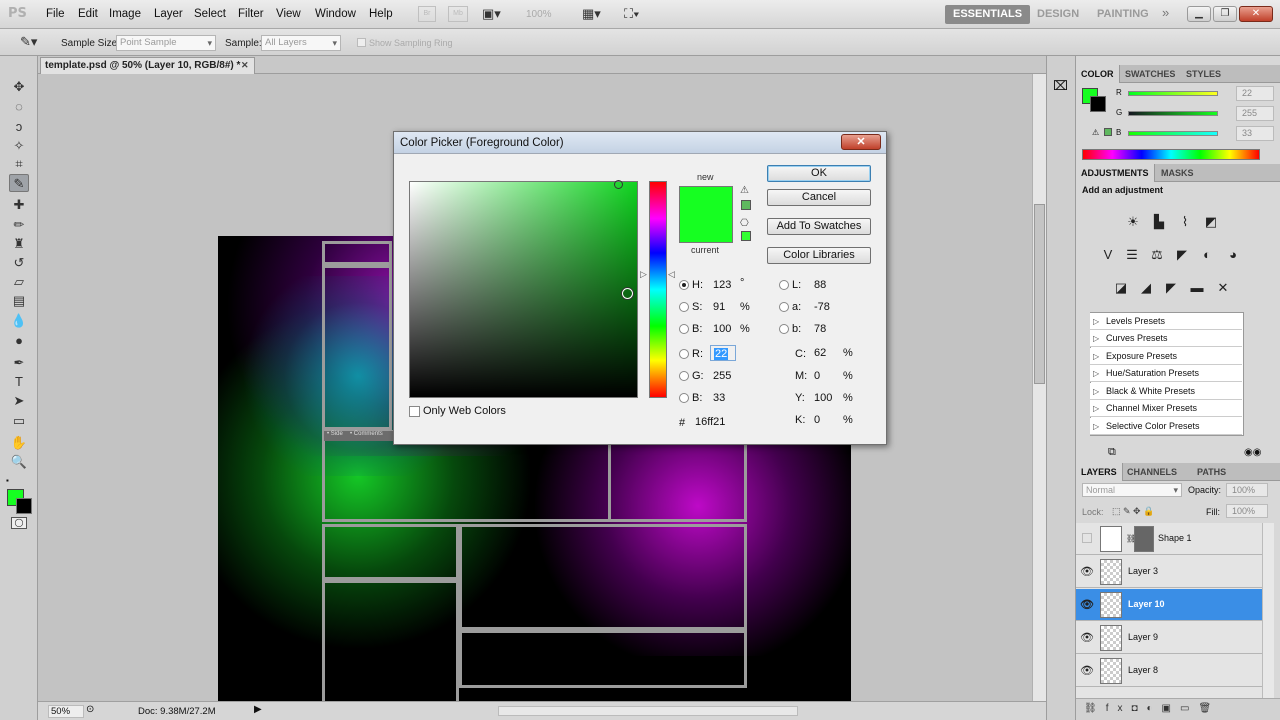 This screenshot has width=1280, height=720. What do you see at coordinates (648, 711) in the screenshot?
I see `horizontal-scrollbar` at bounding box center [648, 711].